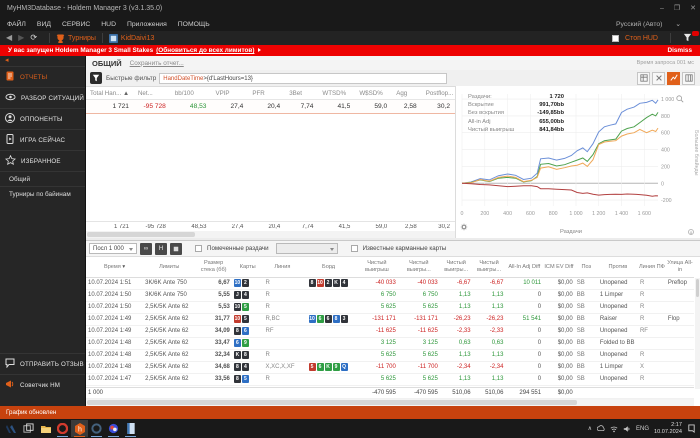 The width and height of the screenshot is (700, 438). What do you see at coordinates (42, 193) in the screenshot?
I see `sidebar-subitem-1: Турниры по байинам` at bounding box center [42, 193].